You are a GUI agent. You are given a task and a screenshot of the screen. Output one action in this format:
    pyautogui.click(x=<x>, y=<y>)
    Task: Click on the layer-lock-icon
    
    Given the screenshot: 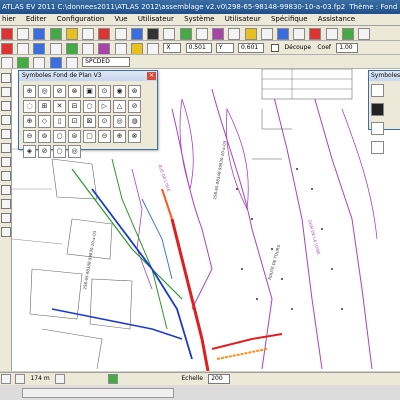 What is the action you would take?
    pyautogui.click(x=39, y=62)
    